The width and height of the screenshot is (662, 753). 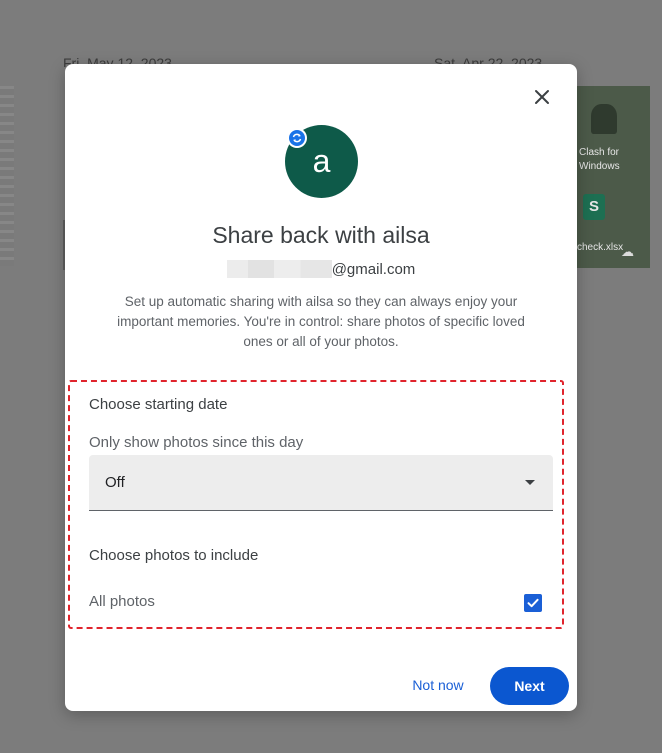 What do you see at coordinates (600, 247) in the screenshot?
I see `desktop-file-label: check.xlsx` at bounding box center [600, 247].